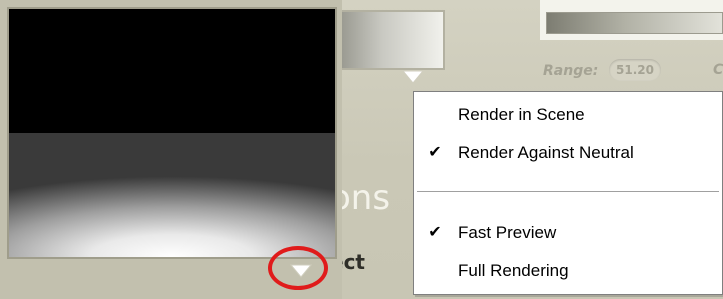  I want to click on preview-menu-button, so click(301, 271).